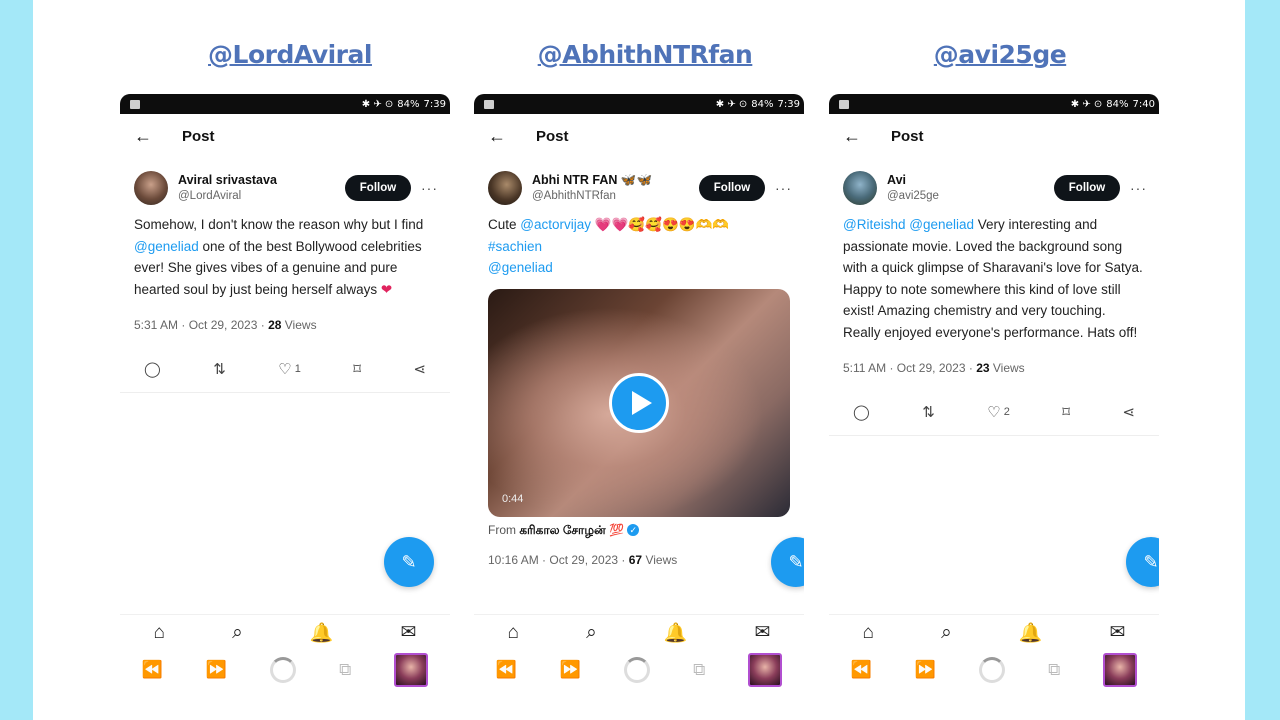 This screenshot has height=720, width=1280. I want to click on tweet-meta: 5:31 AM · Oct 29, 2023 · 28 Views, so click(285, 325).